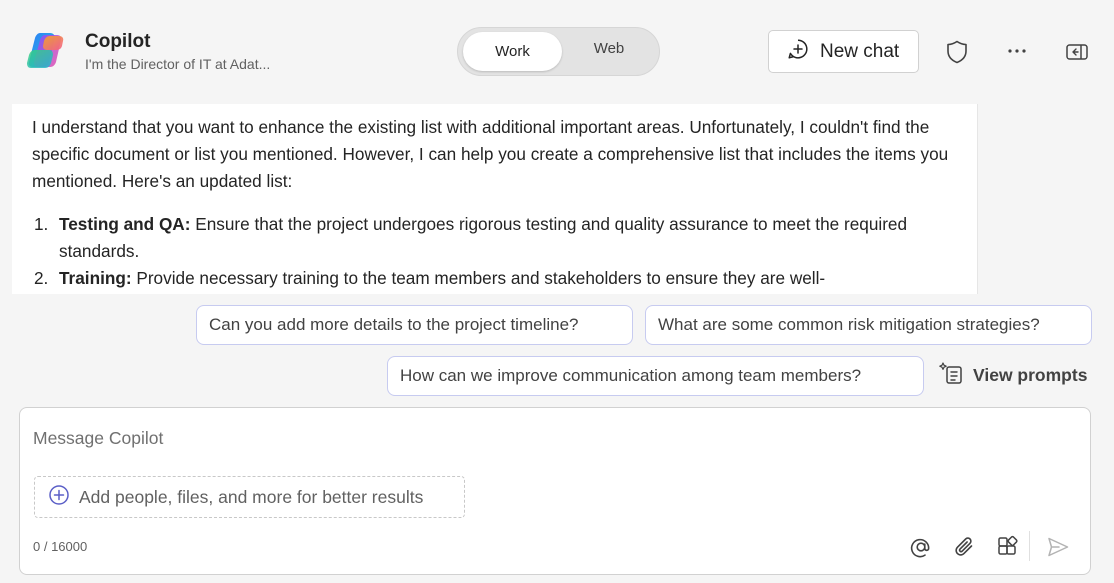  Describe the element at coordinates (41, 278) in the screenshot. I see `list-item-number: 2.` at that location.